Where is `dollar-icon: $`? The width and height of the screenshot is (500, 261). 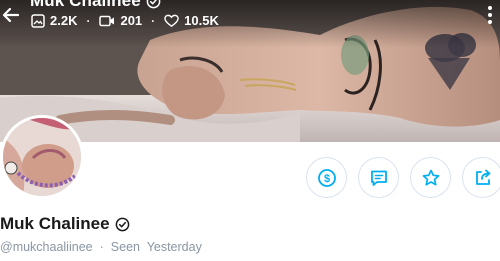
dollar-icon: $ is located at coordinates (326, 177).